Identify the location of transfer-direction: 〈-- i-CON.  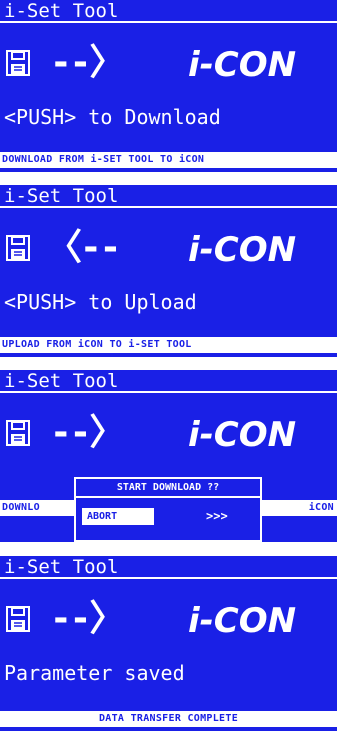
(171, 249).